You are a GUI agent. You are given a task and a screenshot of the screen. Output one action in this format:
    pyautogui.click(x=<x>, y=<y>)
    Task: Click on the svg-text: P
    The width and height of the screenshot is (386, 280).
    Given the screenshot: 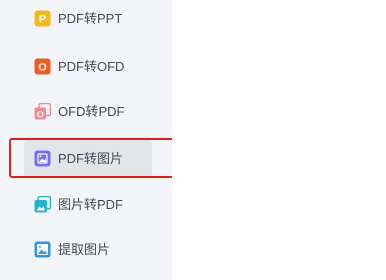 What is the action you would take?
    pyautogui.click(x=42, y=20)
    